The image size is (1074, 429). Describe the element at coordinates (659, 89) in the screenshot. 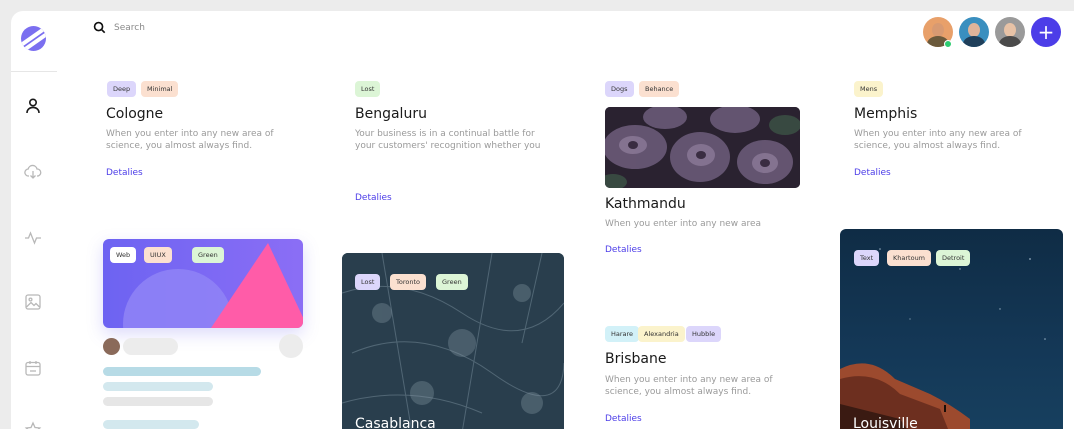

I see `tag: Behance` at that location.